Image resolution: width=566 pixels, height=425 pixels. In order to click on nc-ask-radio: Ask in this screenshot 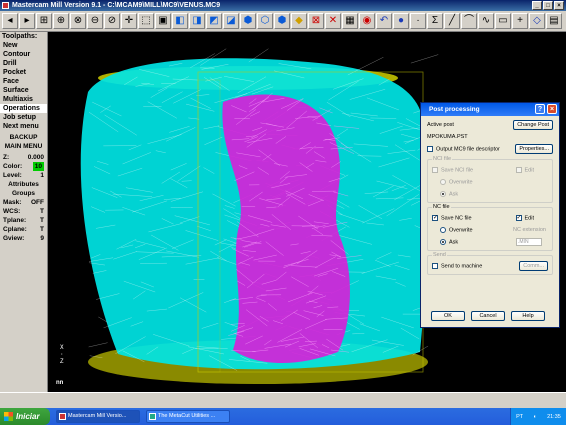, I will do `click(449, 241)`.